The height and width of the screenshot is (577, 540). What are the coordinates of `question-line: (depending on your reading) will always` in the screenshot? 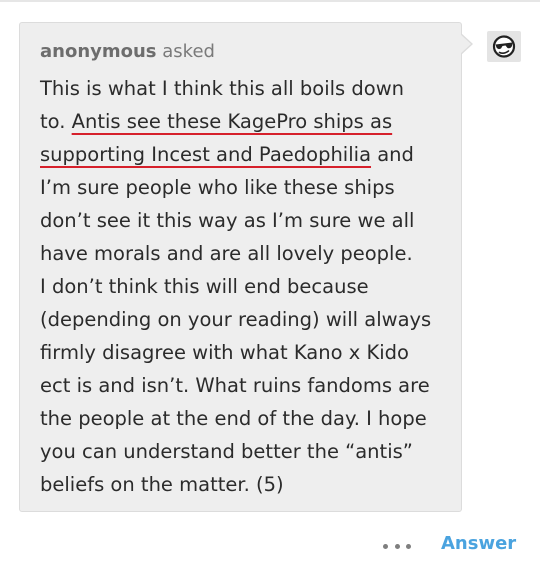 It's located at (236, 319).